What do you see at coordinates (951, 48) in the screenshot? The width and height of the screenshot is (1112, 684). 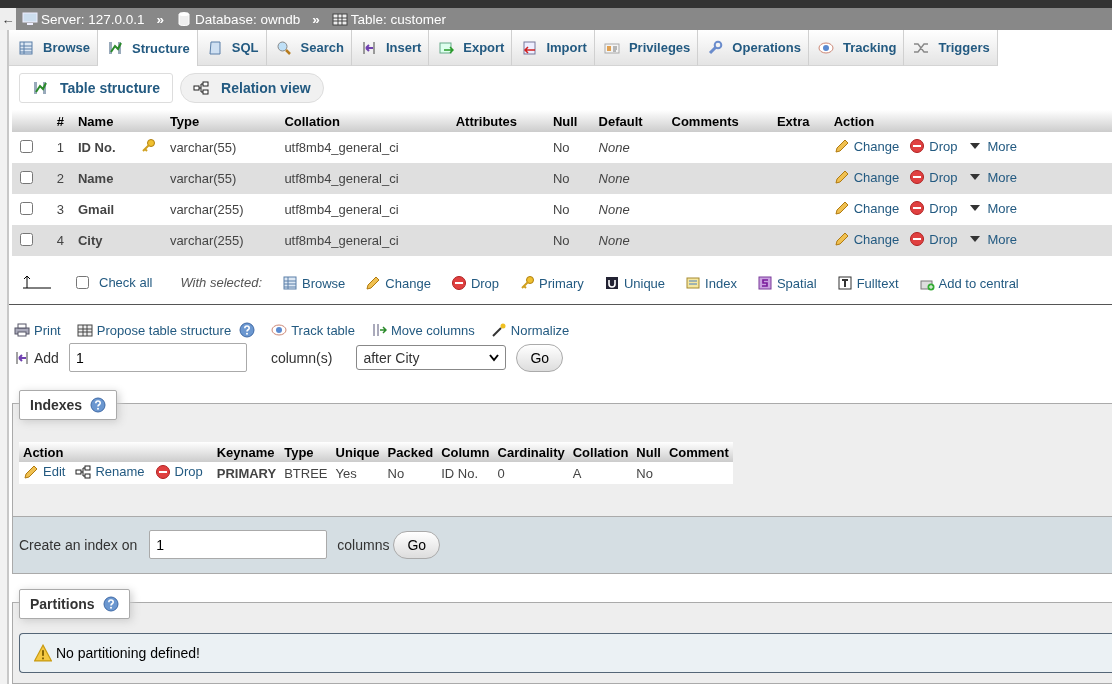 I see `tab: Triggers` at bounding box center [951, 48].